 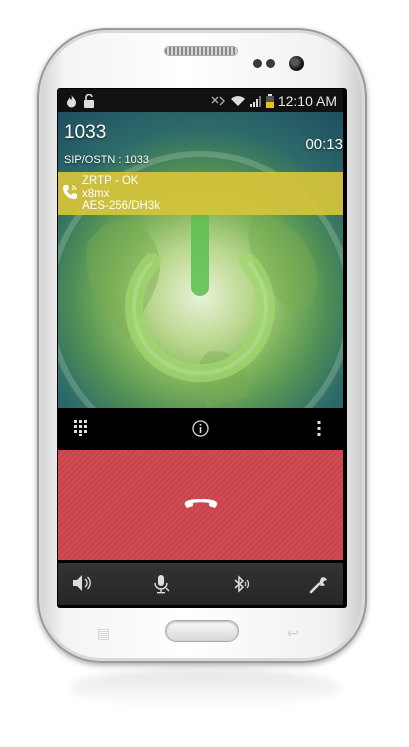 What do you see at coordinates (106, 160) in the screenshot?
I see `caller-sip-address: SIP/OSTN : 1033` at bounding box center [106, 160].